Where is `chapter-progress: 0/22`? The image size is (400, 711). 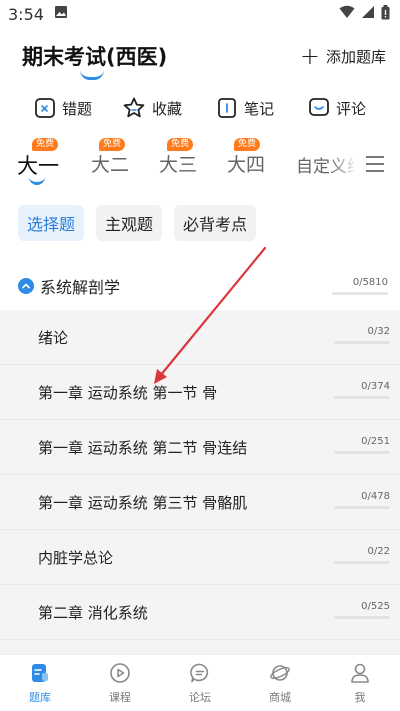
chapter-progress: 0/22 is located at coordinates (362, 555).